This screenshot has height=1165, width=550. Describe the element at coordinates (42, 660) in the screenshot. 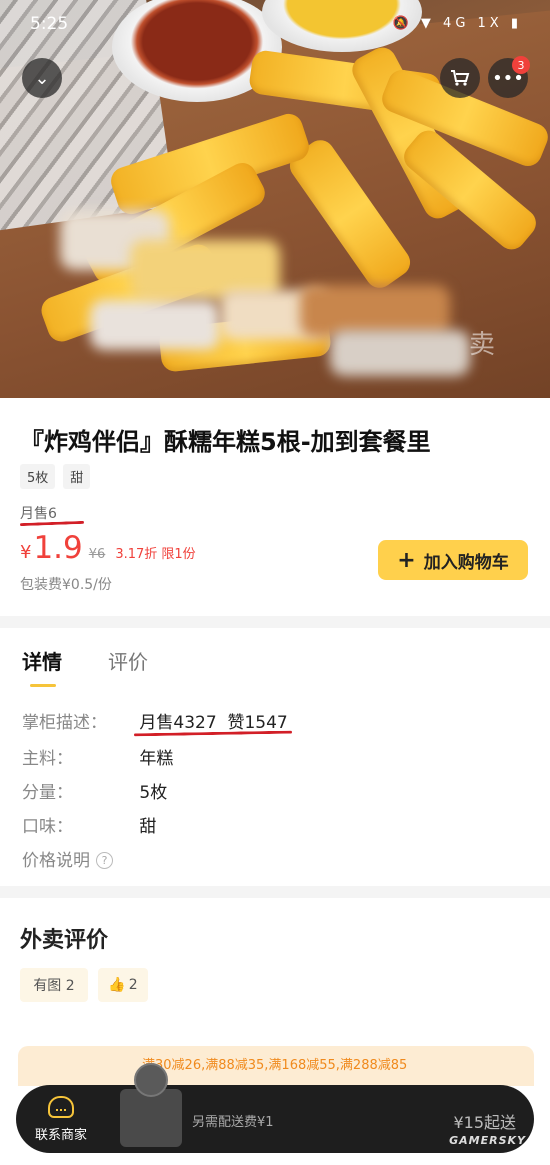

I see `tab-details: 详情` at that location.